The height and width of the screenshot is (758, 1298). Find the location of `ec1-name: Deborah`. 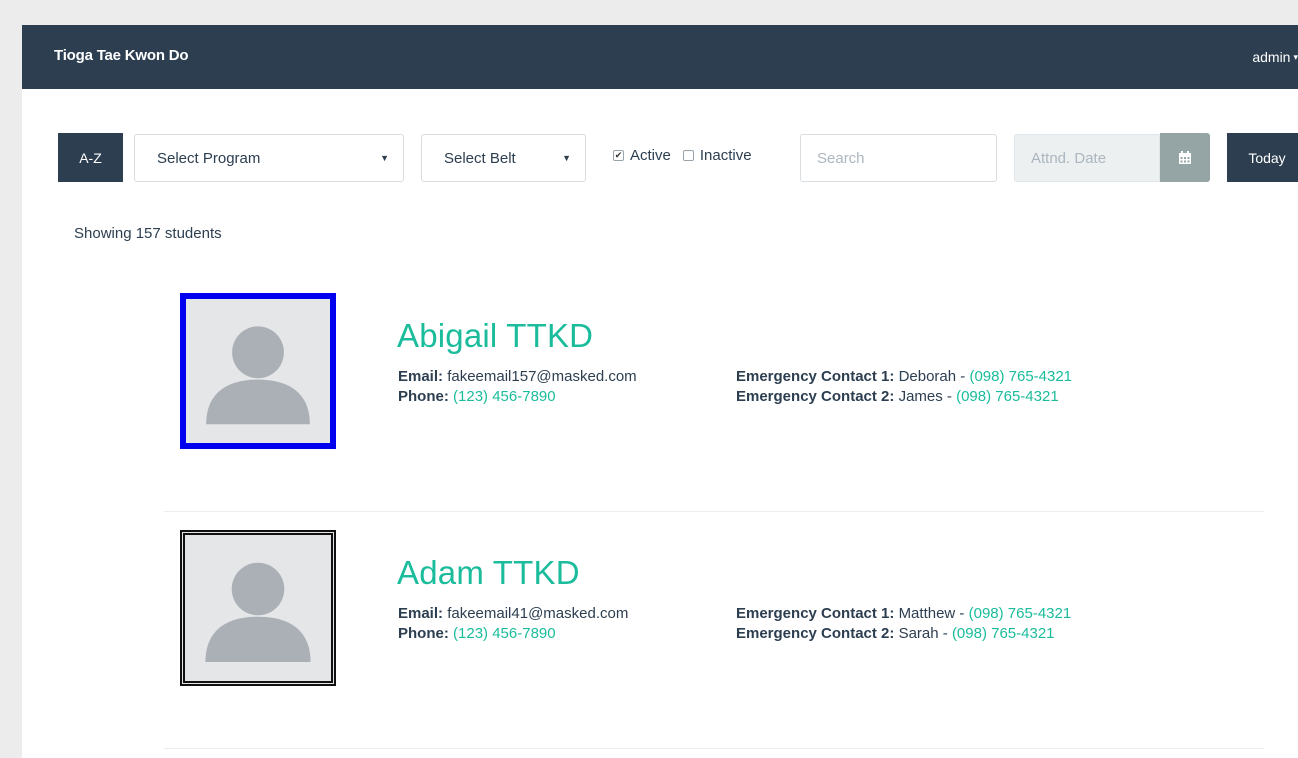

ec1-name: Deborah is located at coordinates (927, 376).